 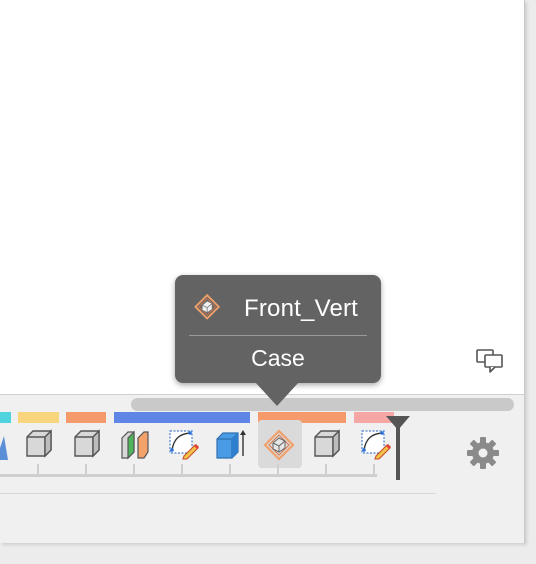 I want to click on gear-icon, so click(x=483, y=453).